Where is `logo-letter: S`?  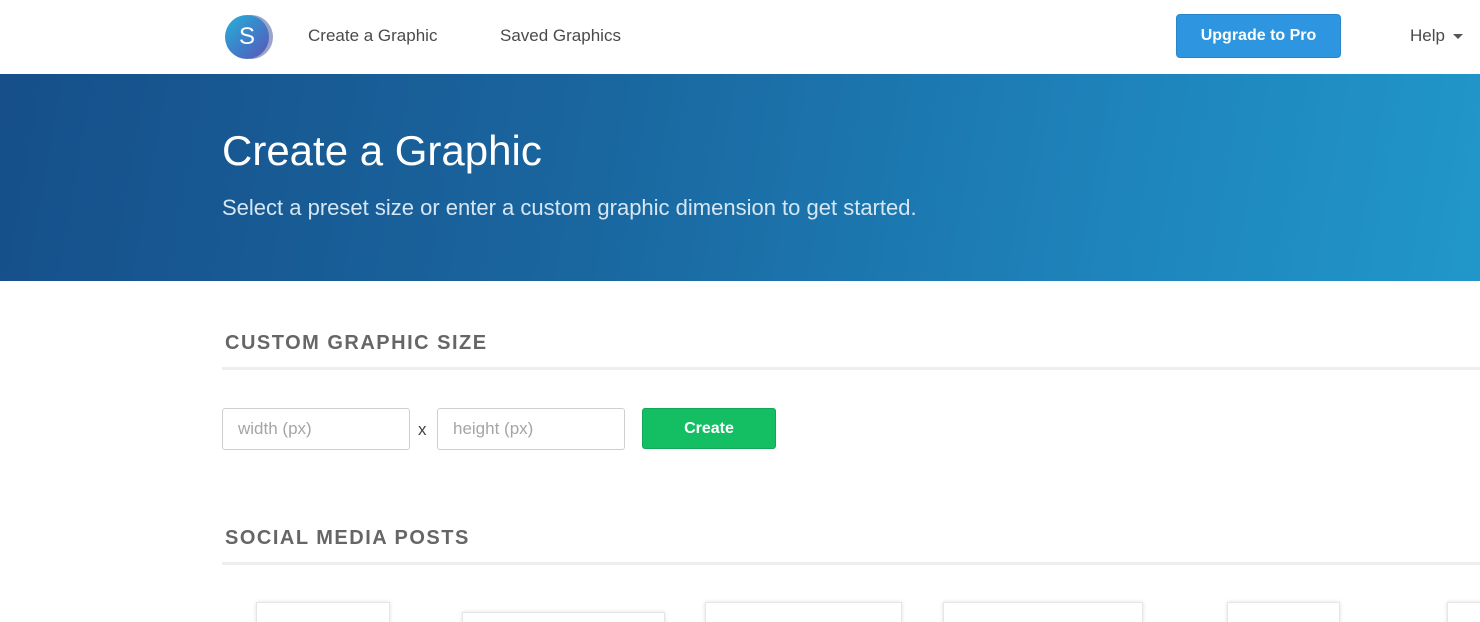
logo-letter: S is located at coordinates (247, 37).